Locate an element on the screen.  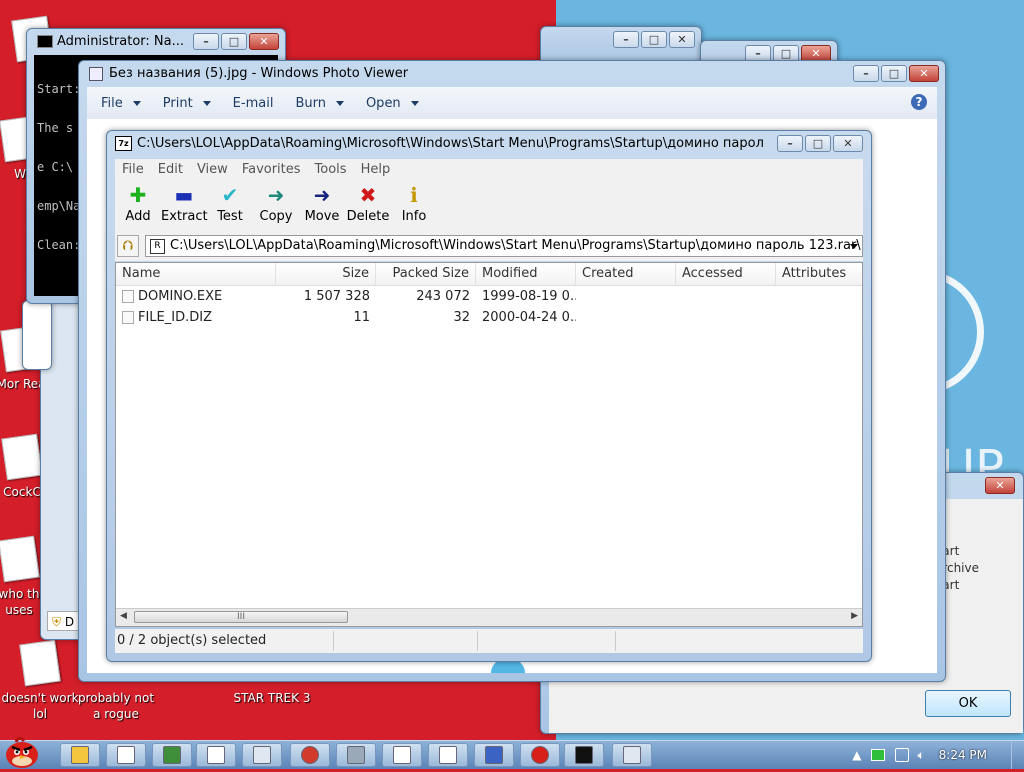
minus-icon: ▬ is located at coordinates (184, 195).